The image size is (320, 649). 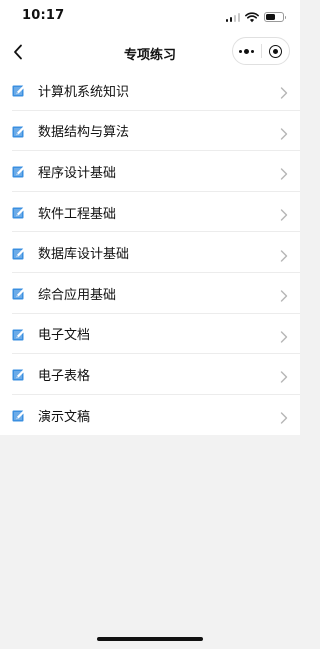 What do you see at coordinates (150, 334) in the screenshot?
I see `list-item: 电子文档` at bounding box center [150, 334].